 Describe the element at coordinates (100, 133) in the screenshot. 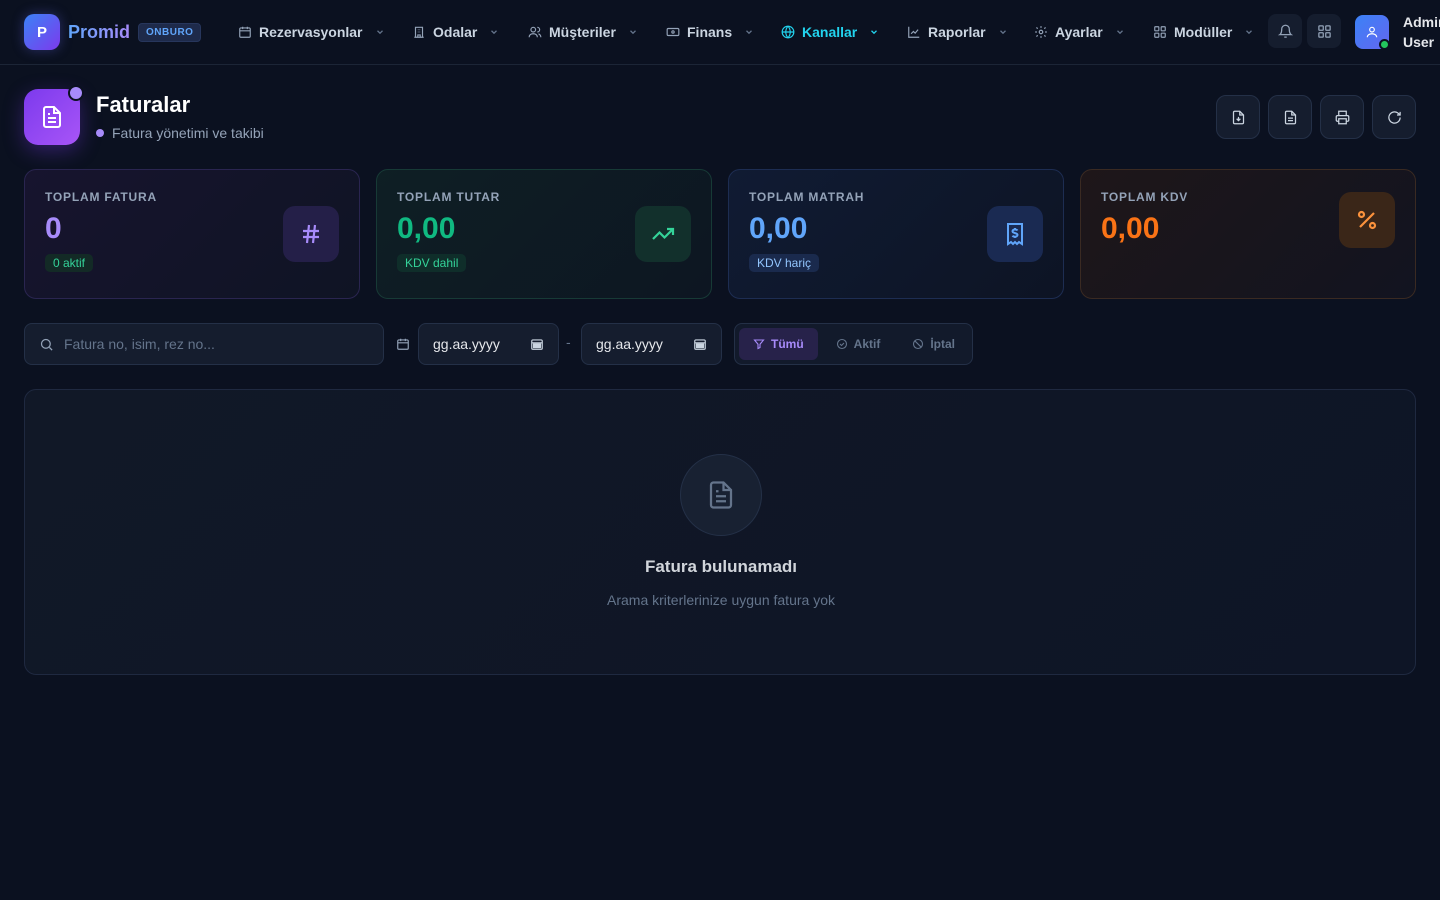

I see `subtitle-dot` at that location.